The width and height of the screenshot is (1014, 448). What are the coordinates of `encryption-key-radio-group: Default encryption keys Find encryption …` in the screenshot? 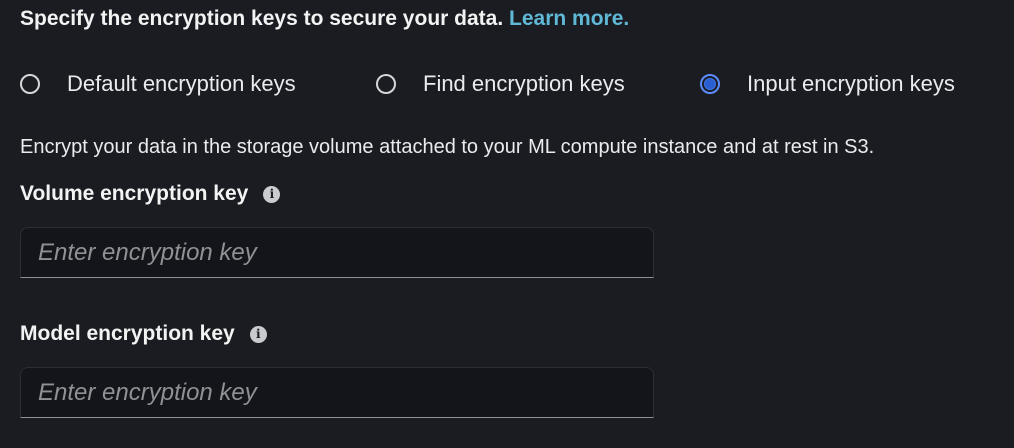 It's located at (510, 84).